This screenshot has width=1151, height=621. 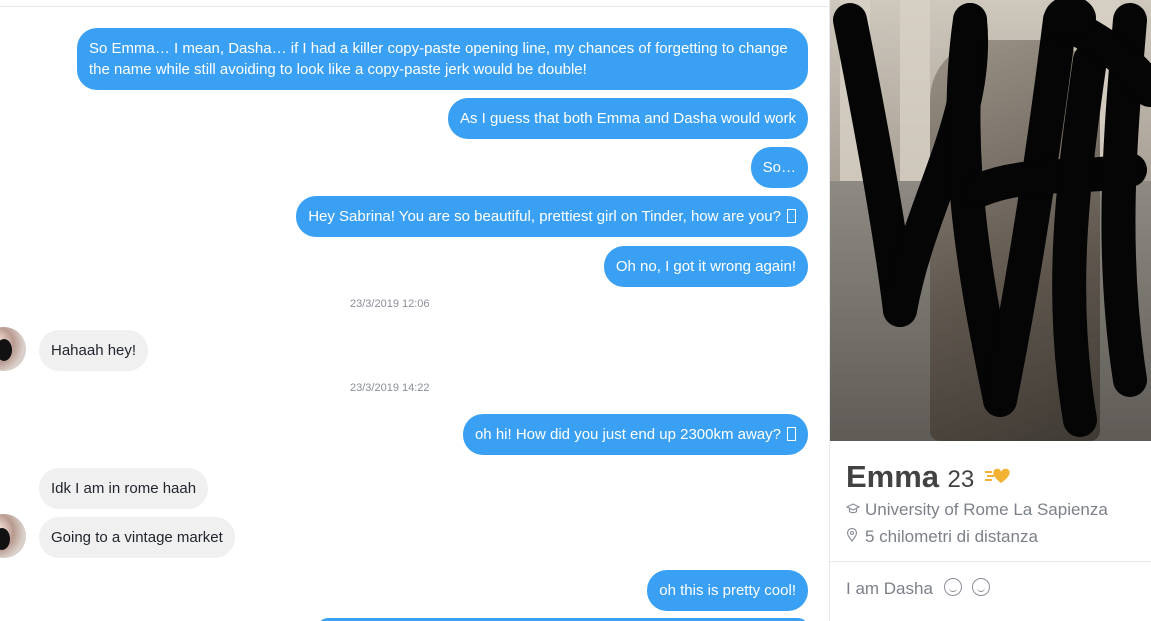 What do you see at coordinates (853, 536) in the screenshot?
I see `location-pin-icon` at bounding box center [853, 536].